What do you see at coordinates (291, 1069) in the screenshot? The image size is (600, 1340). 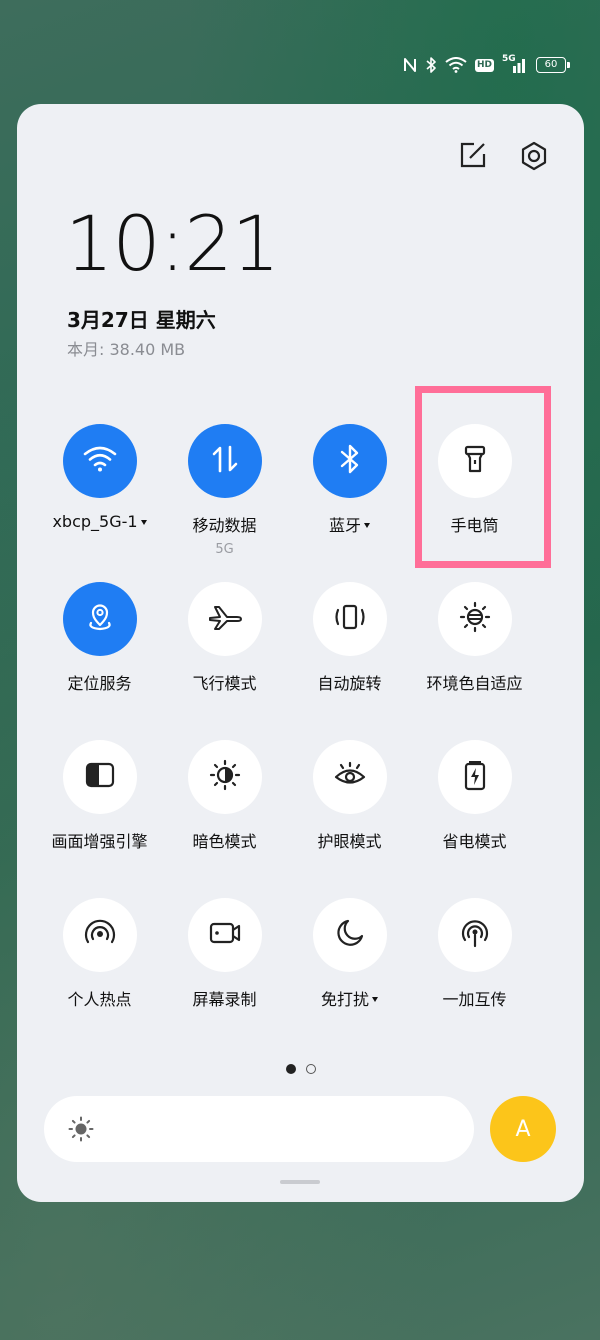 I see `page-dot-active` at bounding box center [291, 1069].